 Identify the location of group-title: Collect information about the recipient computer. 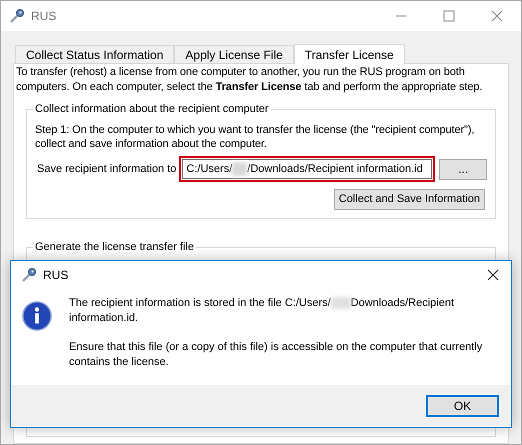
(152, 109).